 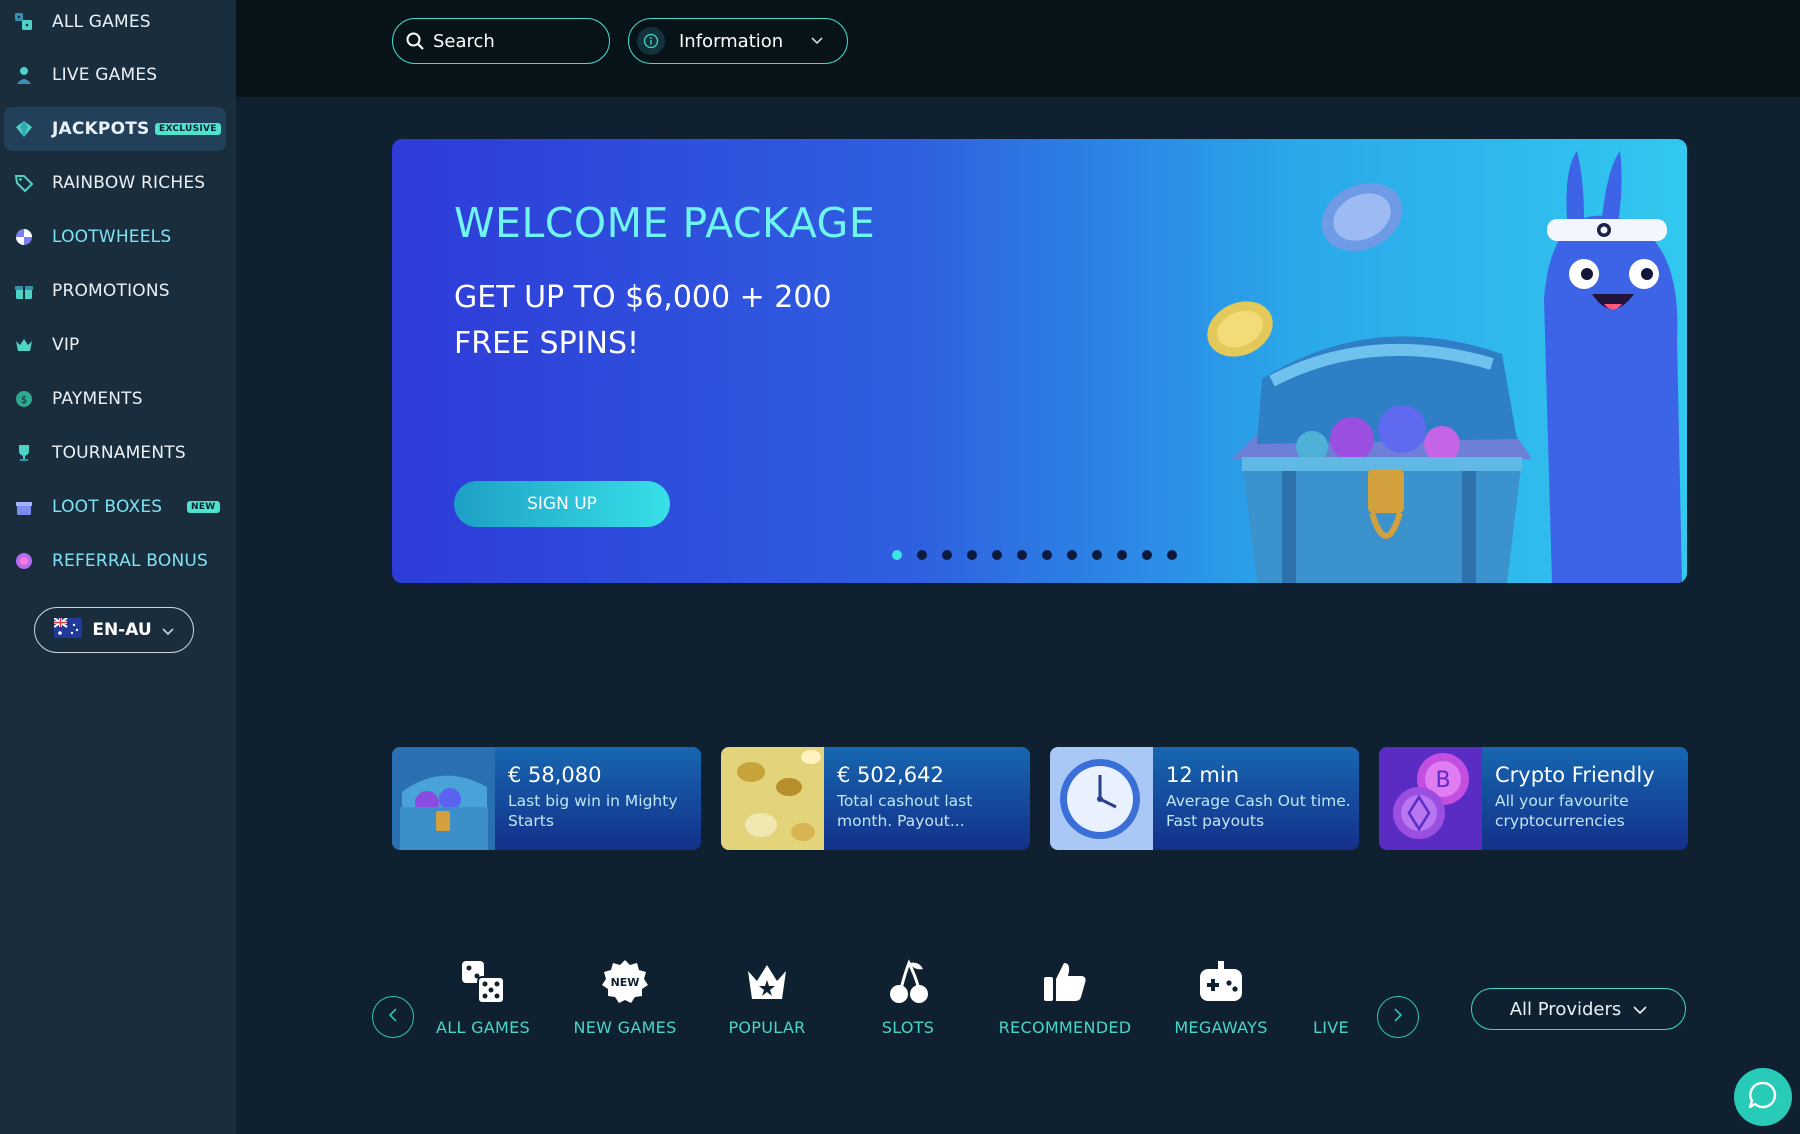 I want to click on sidebar-item-jackpots: JACKPOTS EXCLUSIVE, so click(x=115, y=129).